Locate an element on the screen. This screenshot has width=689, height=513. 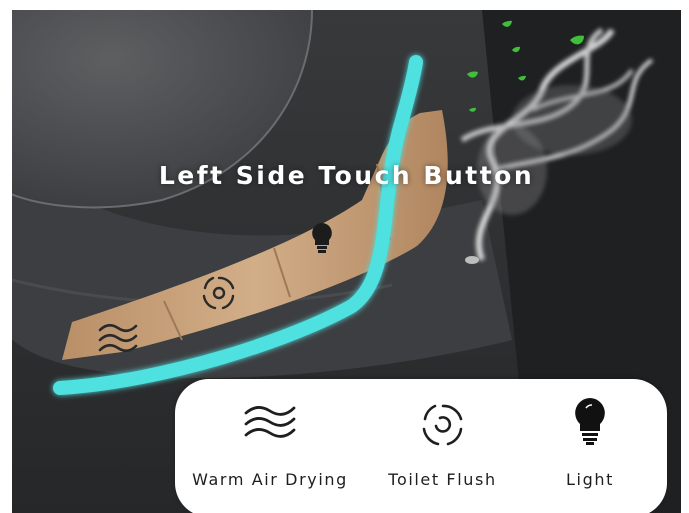
legend-item-light: Light is located at coordinates (590, 446).